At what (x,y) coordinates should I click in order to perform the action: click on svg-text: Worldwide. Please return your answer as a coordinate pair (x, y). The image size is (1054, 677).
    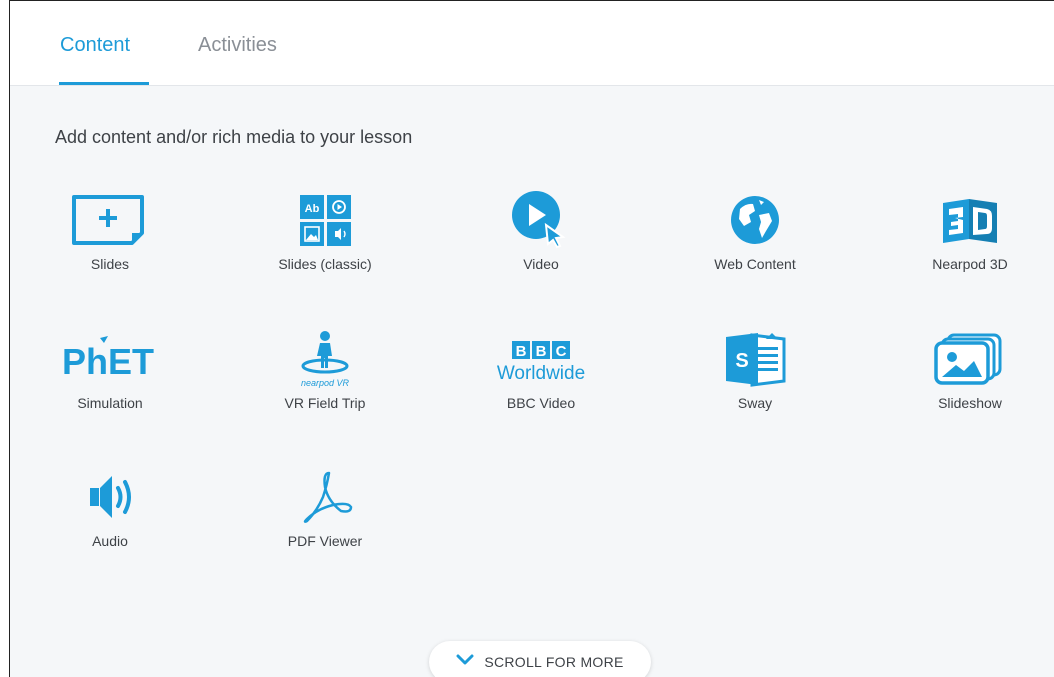
    Looking at the image, I should click on (541, 373).